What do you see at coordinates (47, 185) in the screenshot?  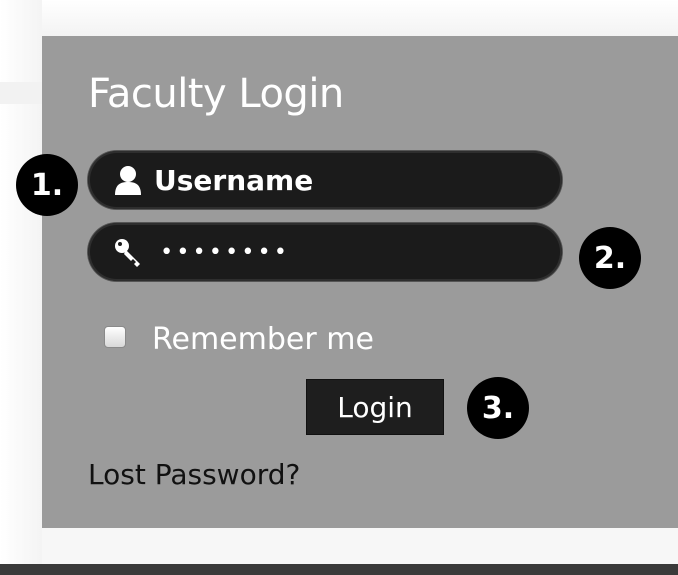 I see `annotation-badge-1: 1.` at bounding box center [47, 185].